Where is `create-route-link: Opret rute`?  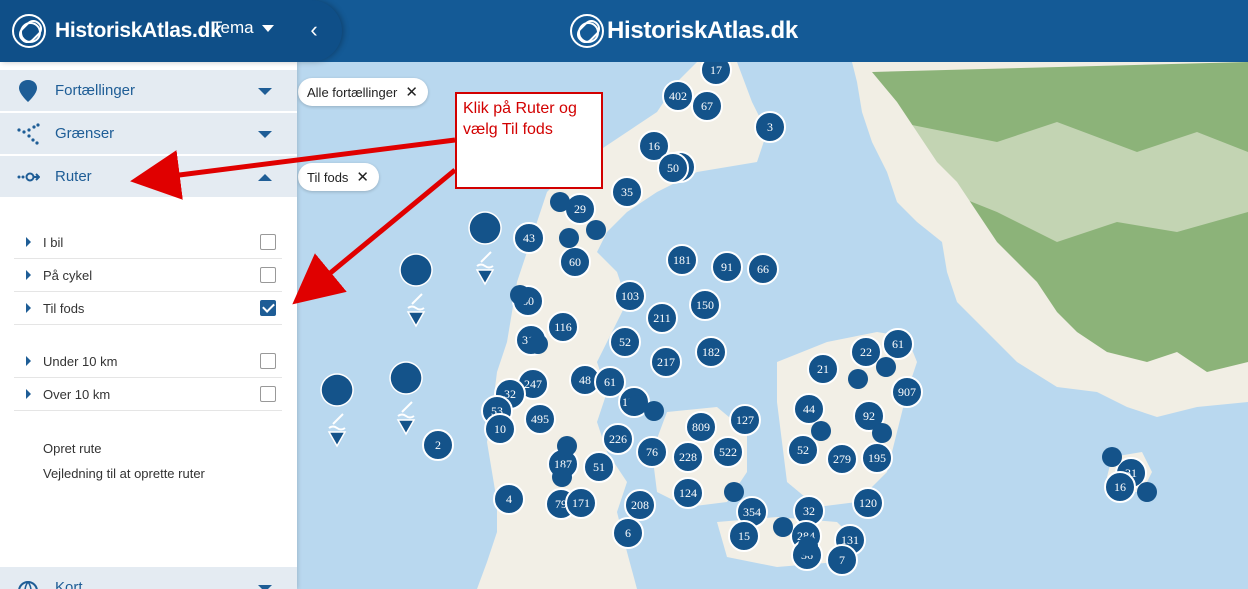 create-route-link: Opret rute is located at coordinates (72, 448).